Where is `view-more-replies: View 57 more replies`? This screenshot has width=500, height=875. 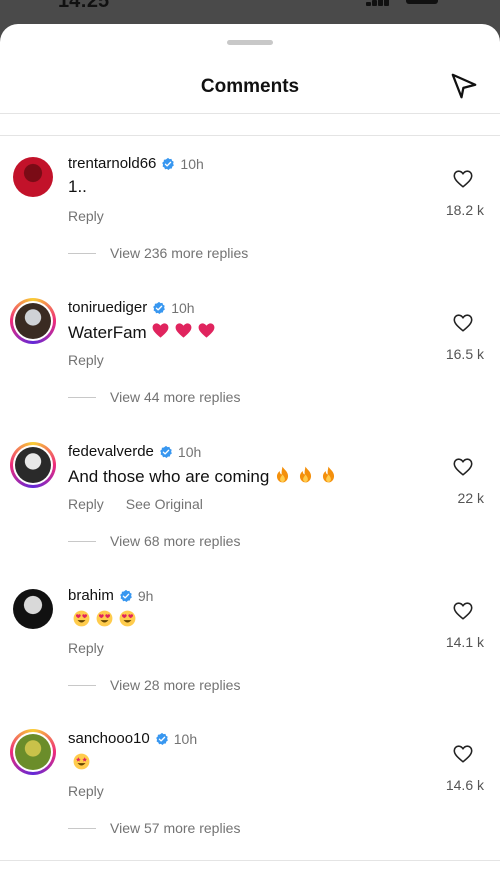
view-more-replies: View 57 more replies is located at coordinates (154, 828).